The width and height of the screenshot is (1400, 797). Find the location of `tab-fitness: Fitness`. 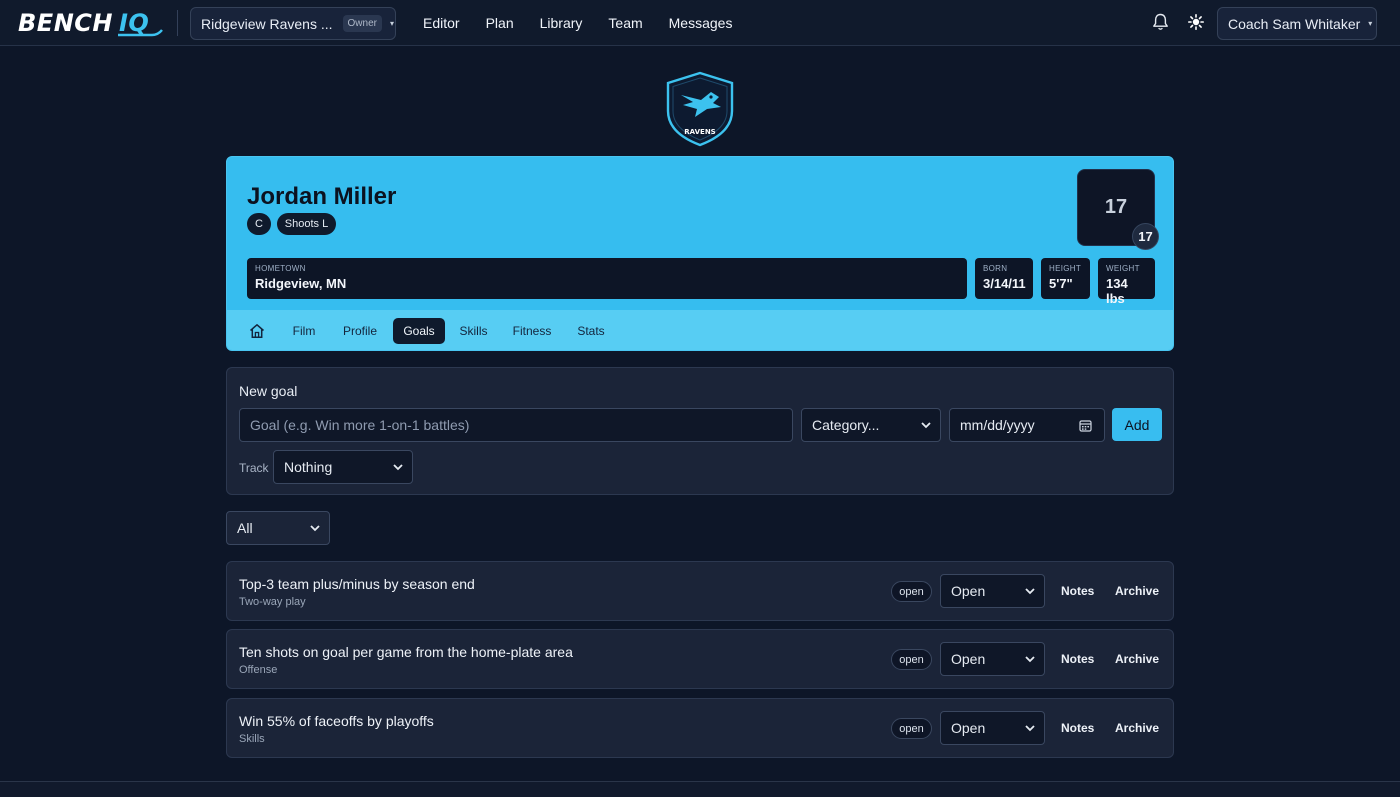

tab-fitness: Fitness is located at coordinates (532, 331).